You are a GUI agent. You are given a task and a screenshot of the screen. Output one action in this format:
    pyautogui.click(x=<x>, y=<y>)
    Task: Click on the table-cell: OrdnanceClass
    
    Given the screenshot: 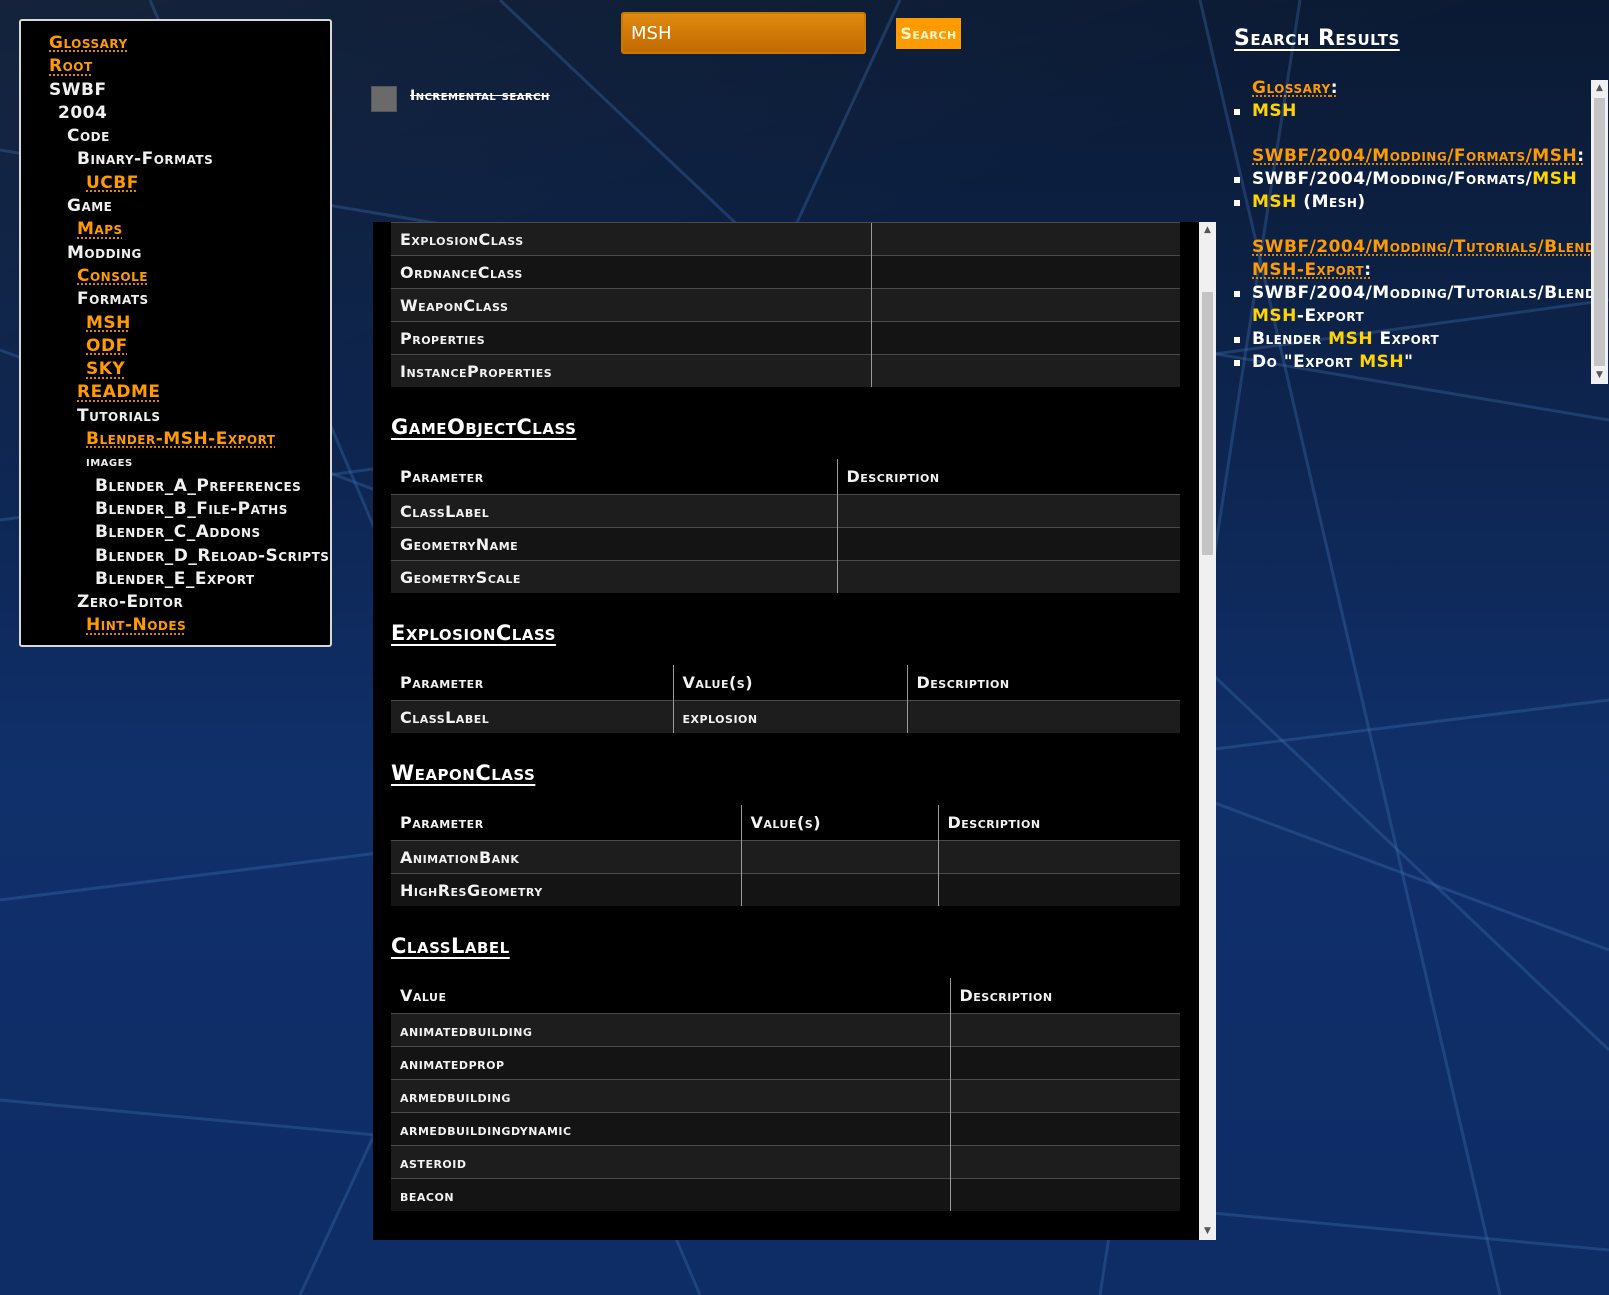 What is the action you would take?
    pyautogui.click(x=631, y=272)
    